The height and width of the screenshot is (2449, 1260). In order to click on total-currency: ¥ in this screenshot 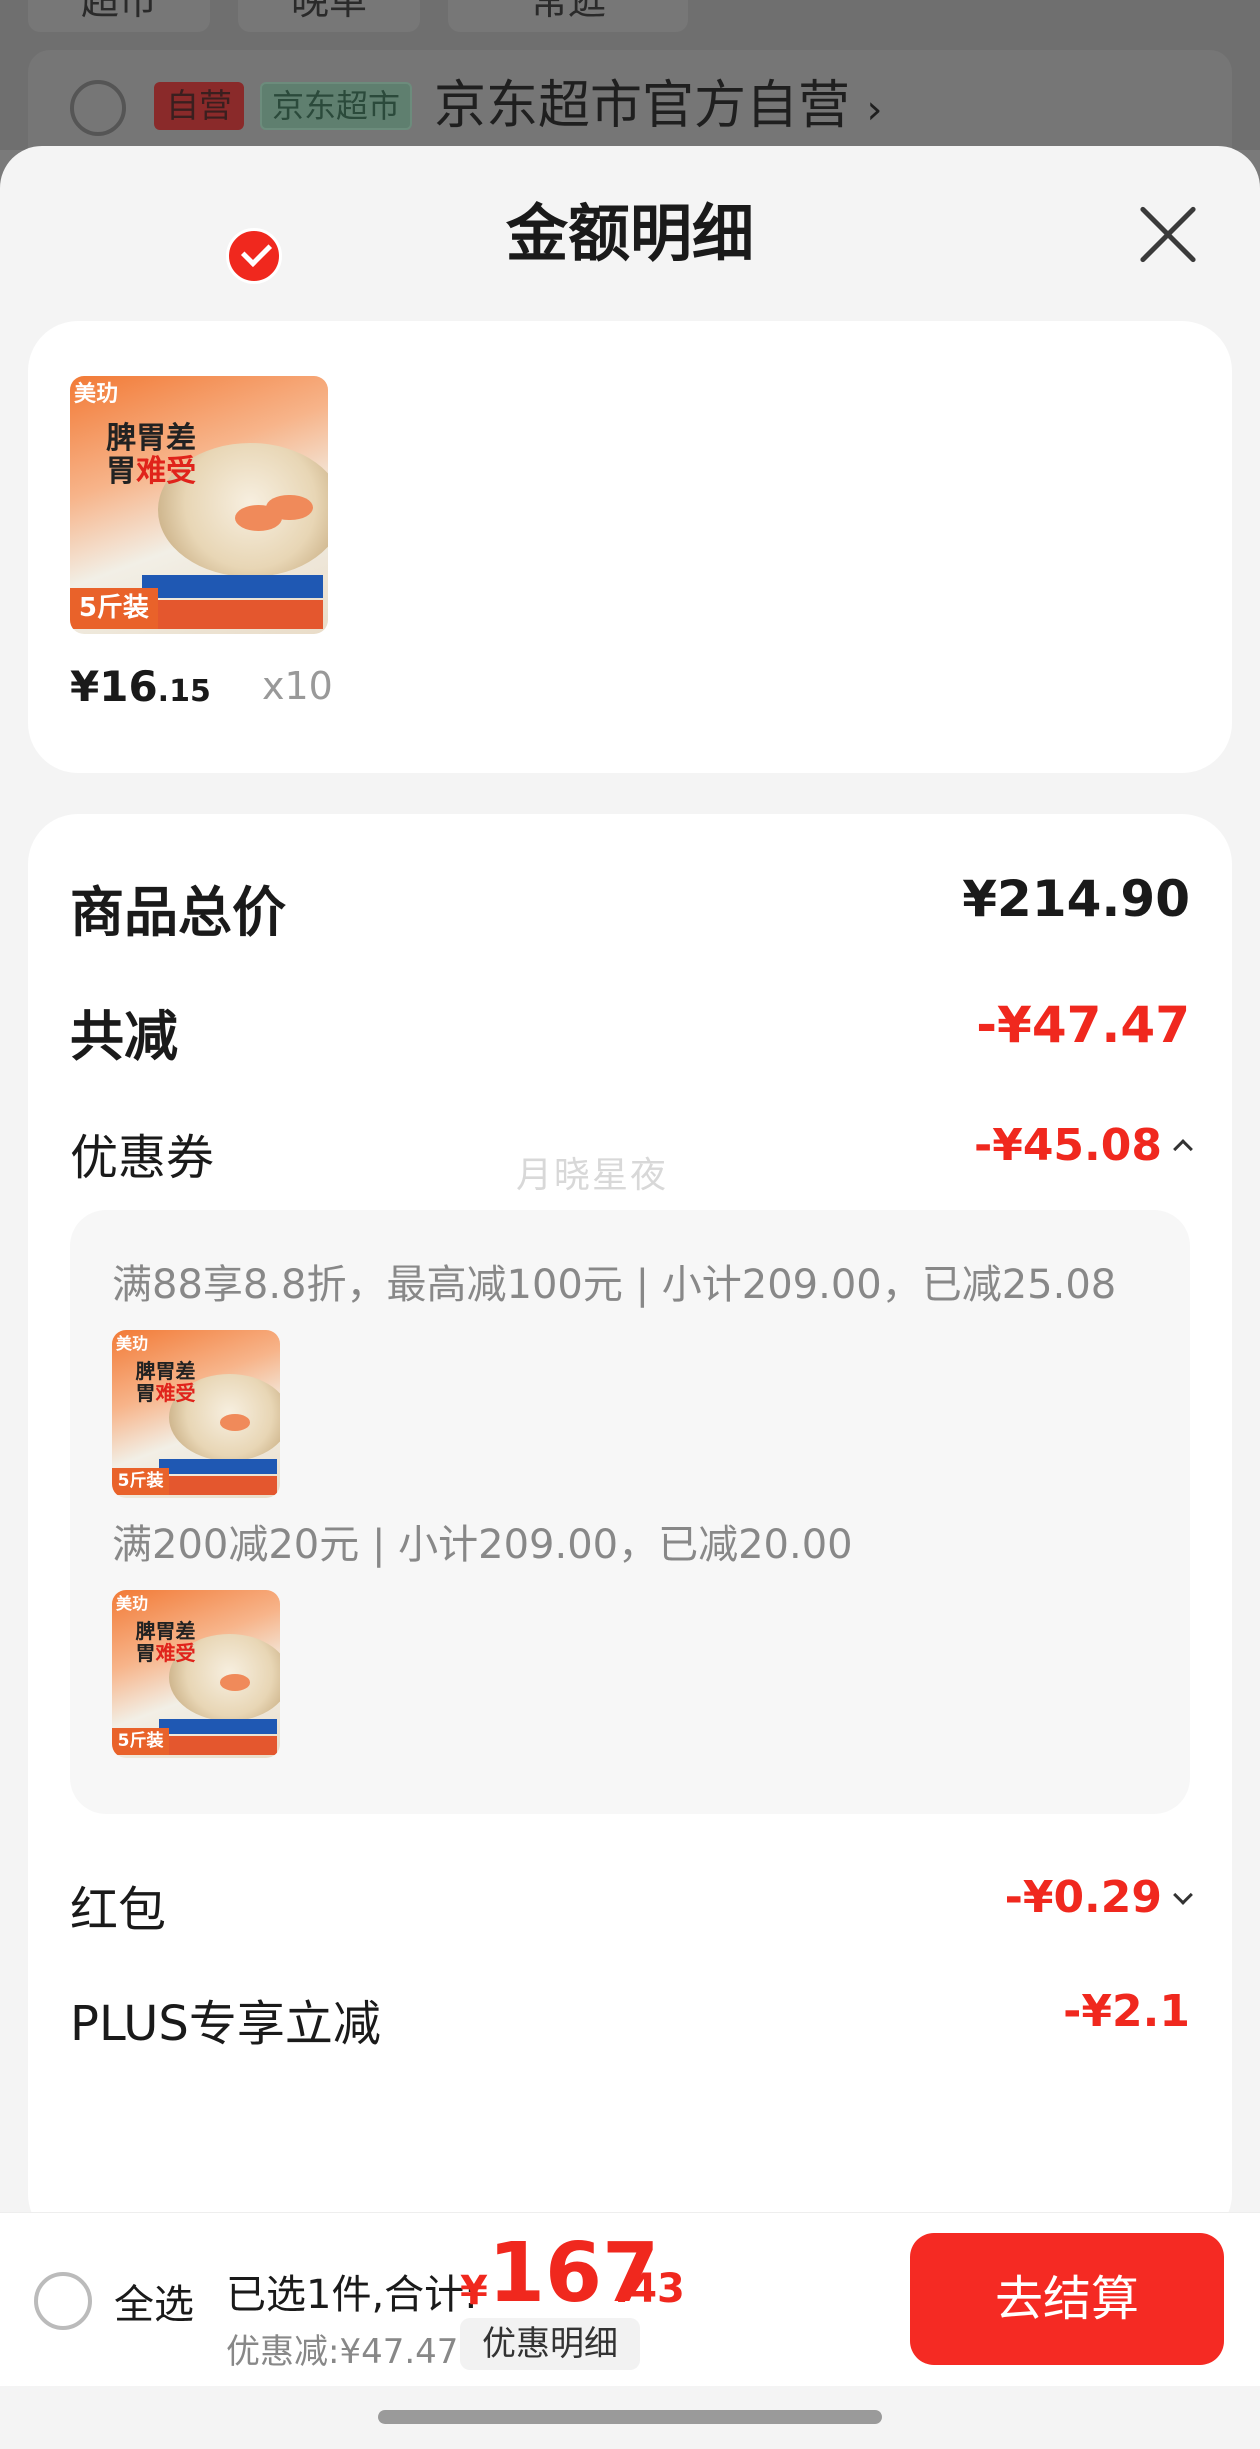, I will do `click(474, 2291)`.